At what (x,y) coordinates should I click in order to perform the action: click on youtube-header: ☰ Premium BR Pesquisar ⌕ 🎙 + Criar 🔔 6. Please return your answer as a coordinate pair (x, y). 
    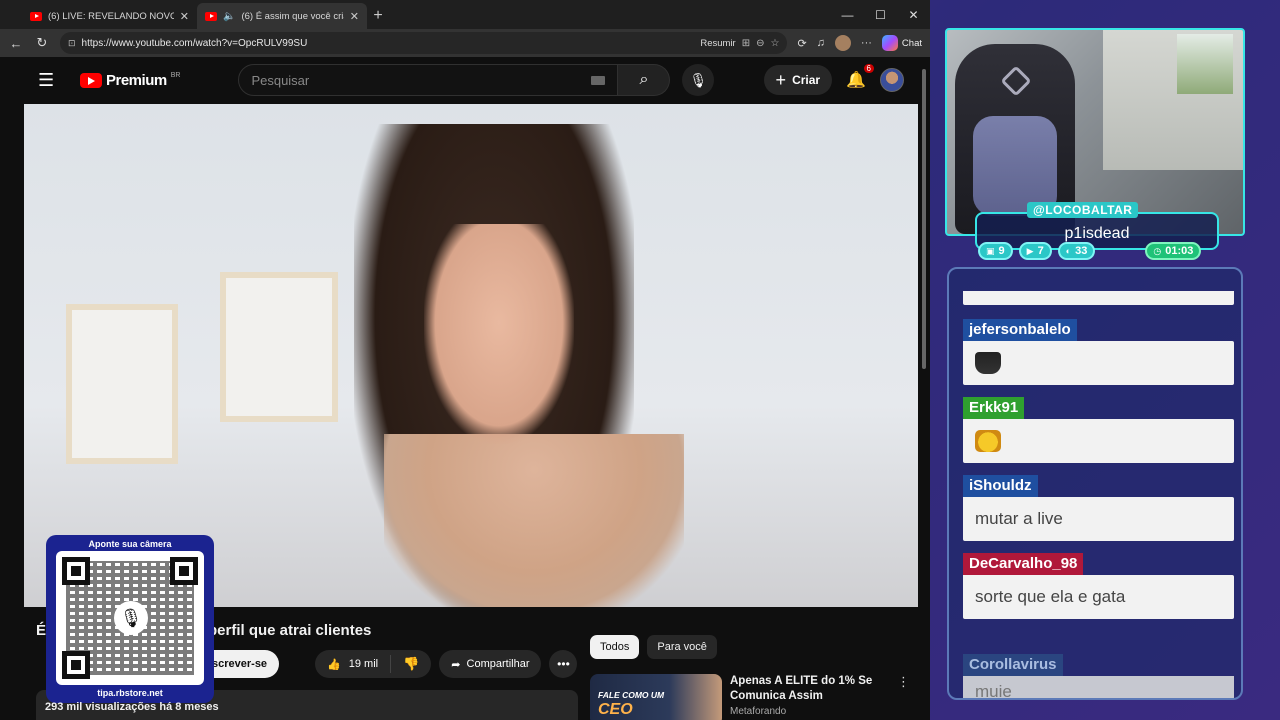
    Looking at the image, I should click on (471, 80).